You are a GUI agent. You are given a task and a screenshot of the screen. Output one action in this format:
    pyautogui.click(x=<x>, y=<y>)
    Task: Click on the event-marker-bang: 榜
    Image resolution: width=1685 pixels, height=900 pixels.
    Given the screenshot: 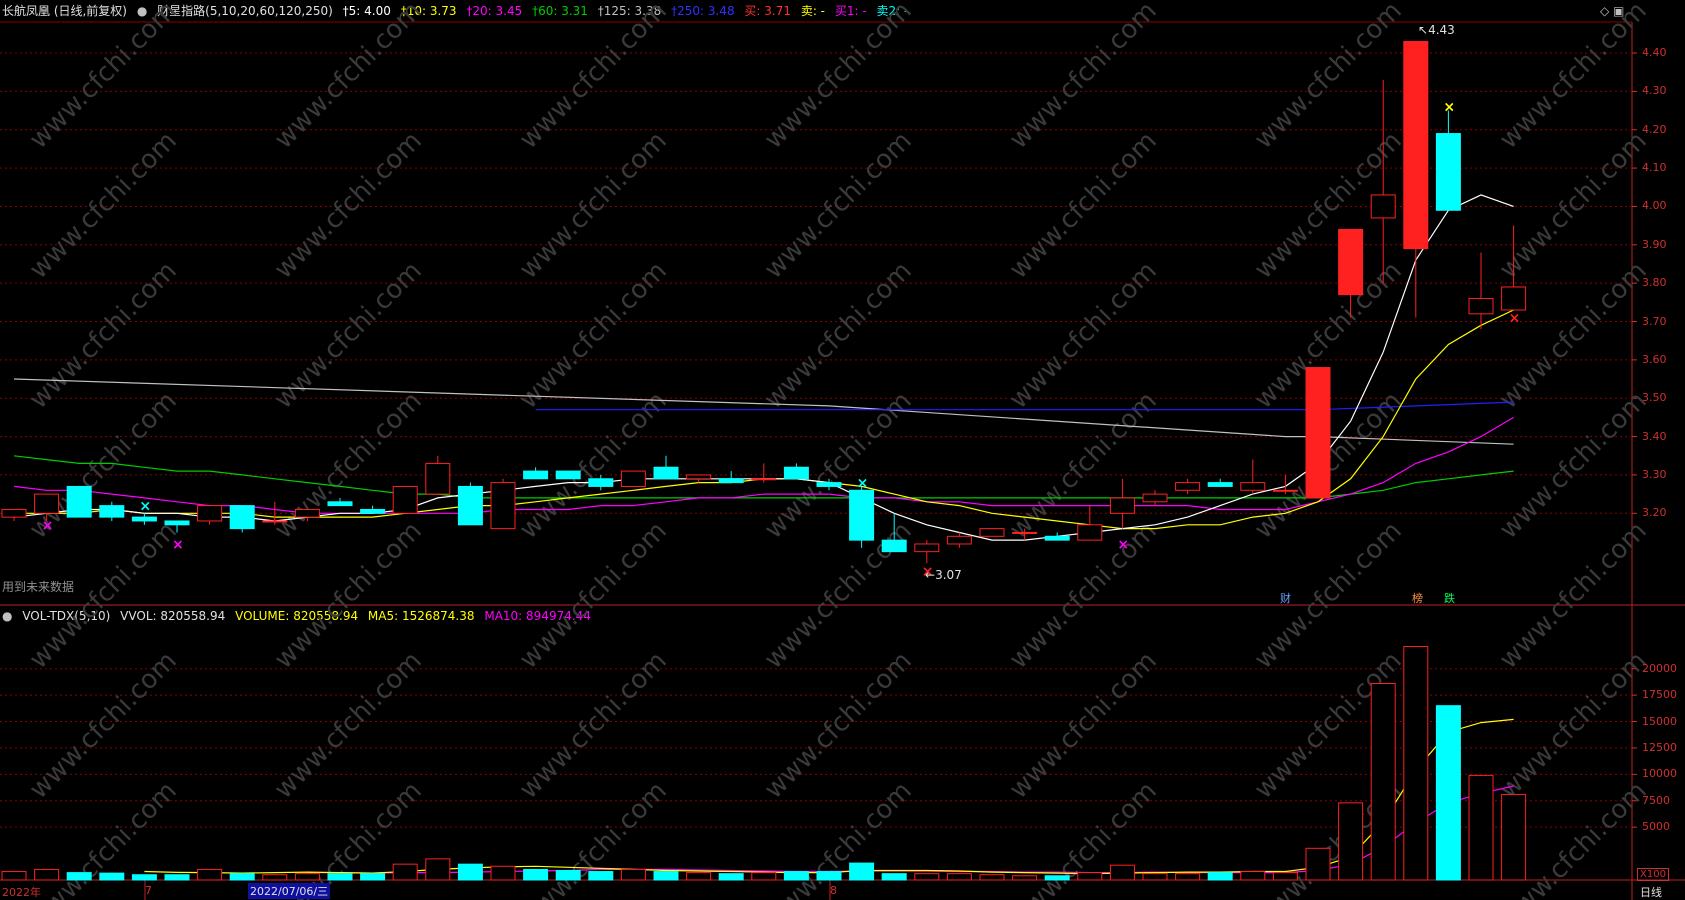 What is the action you would take?
    pyautogui.click(x=1417, y=598)
    